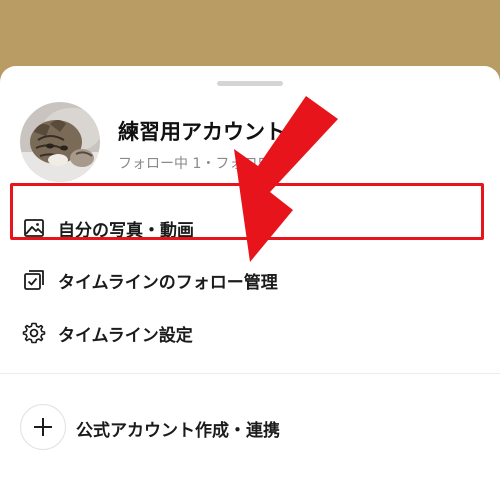  What do you see at coordinates (125, 335) in the screenshot?
I see `menu-item-label: タイムライン設定` at bounding box center [125, 335].